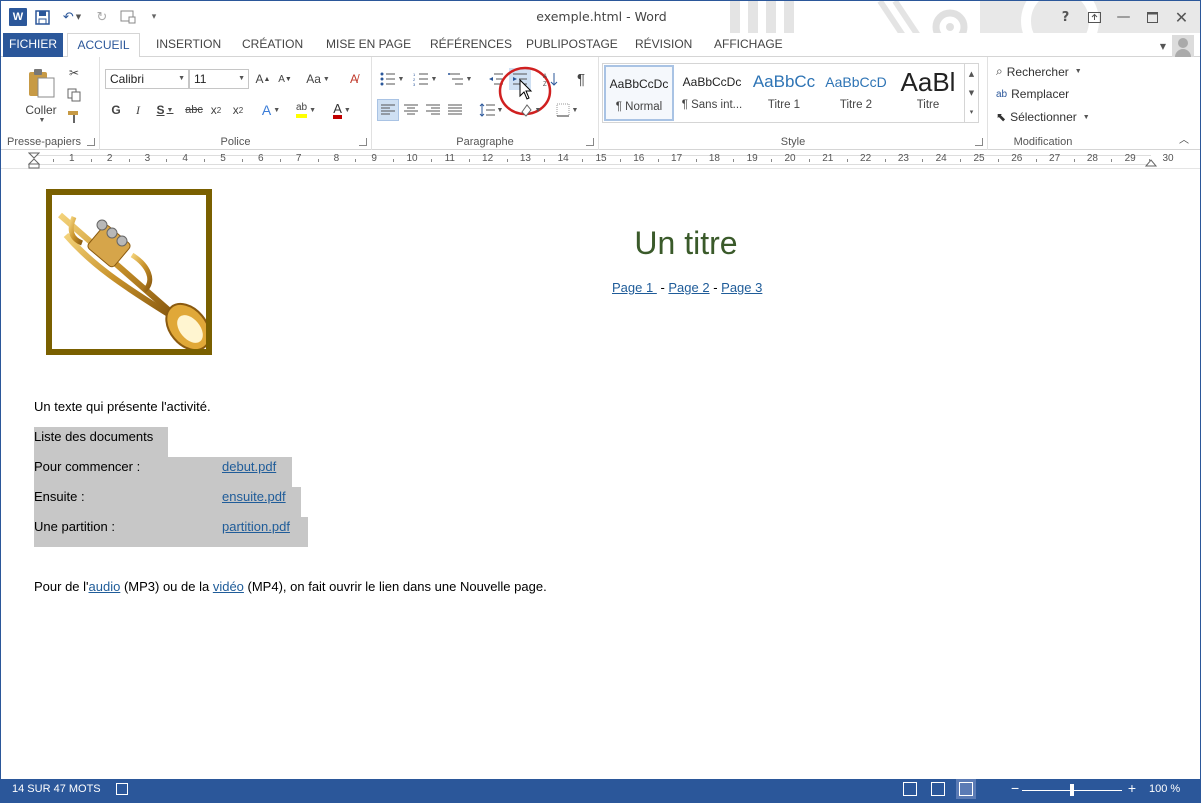 Image resolution: width=1201 pixels, height=803 pixels. I want to click on zoom-out-icon: −, so click(1015, 788).